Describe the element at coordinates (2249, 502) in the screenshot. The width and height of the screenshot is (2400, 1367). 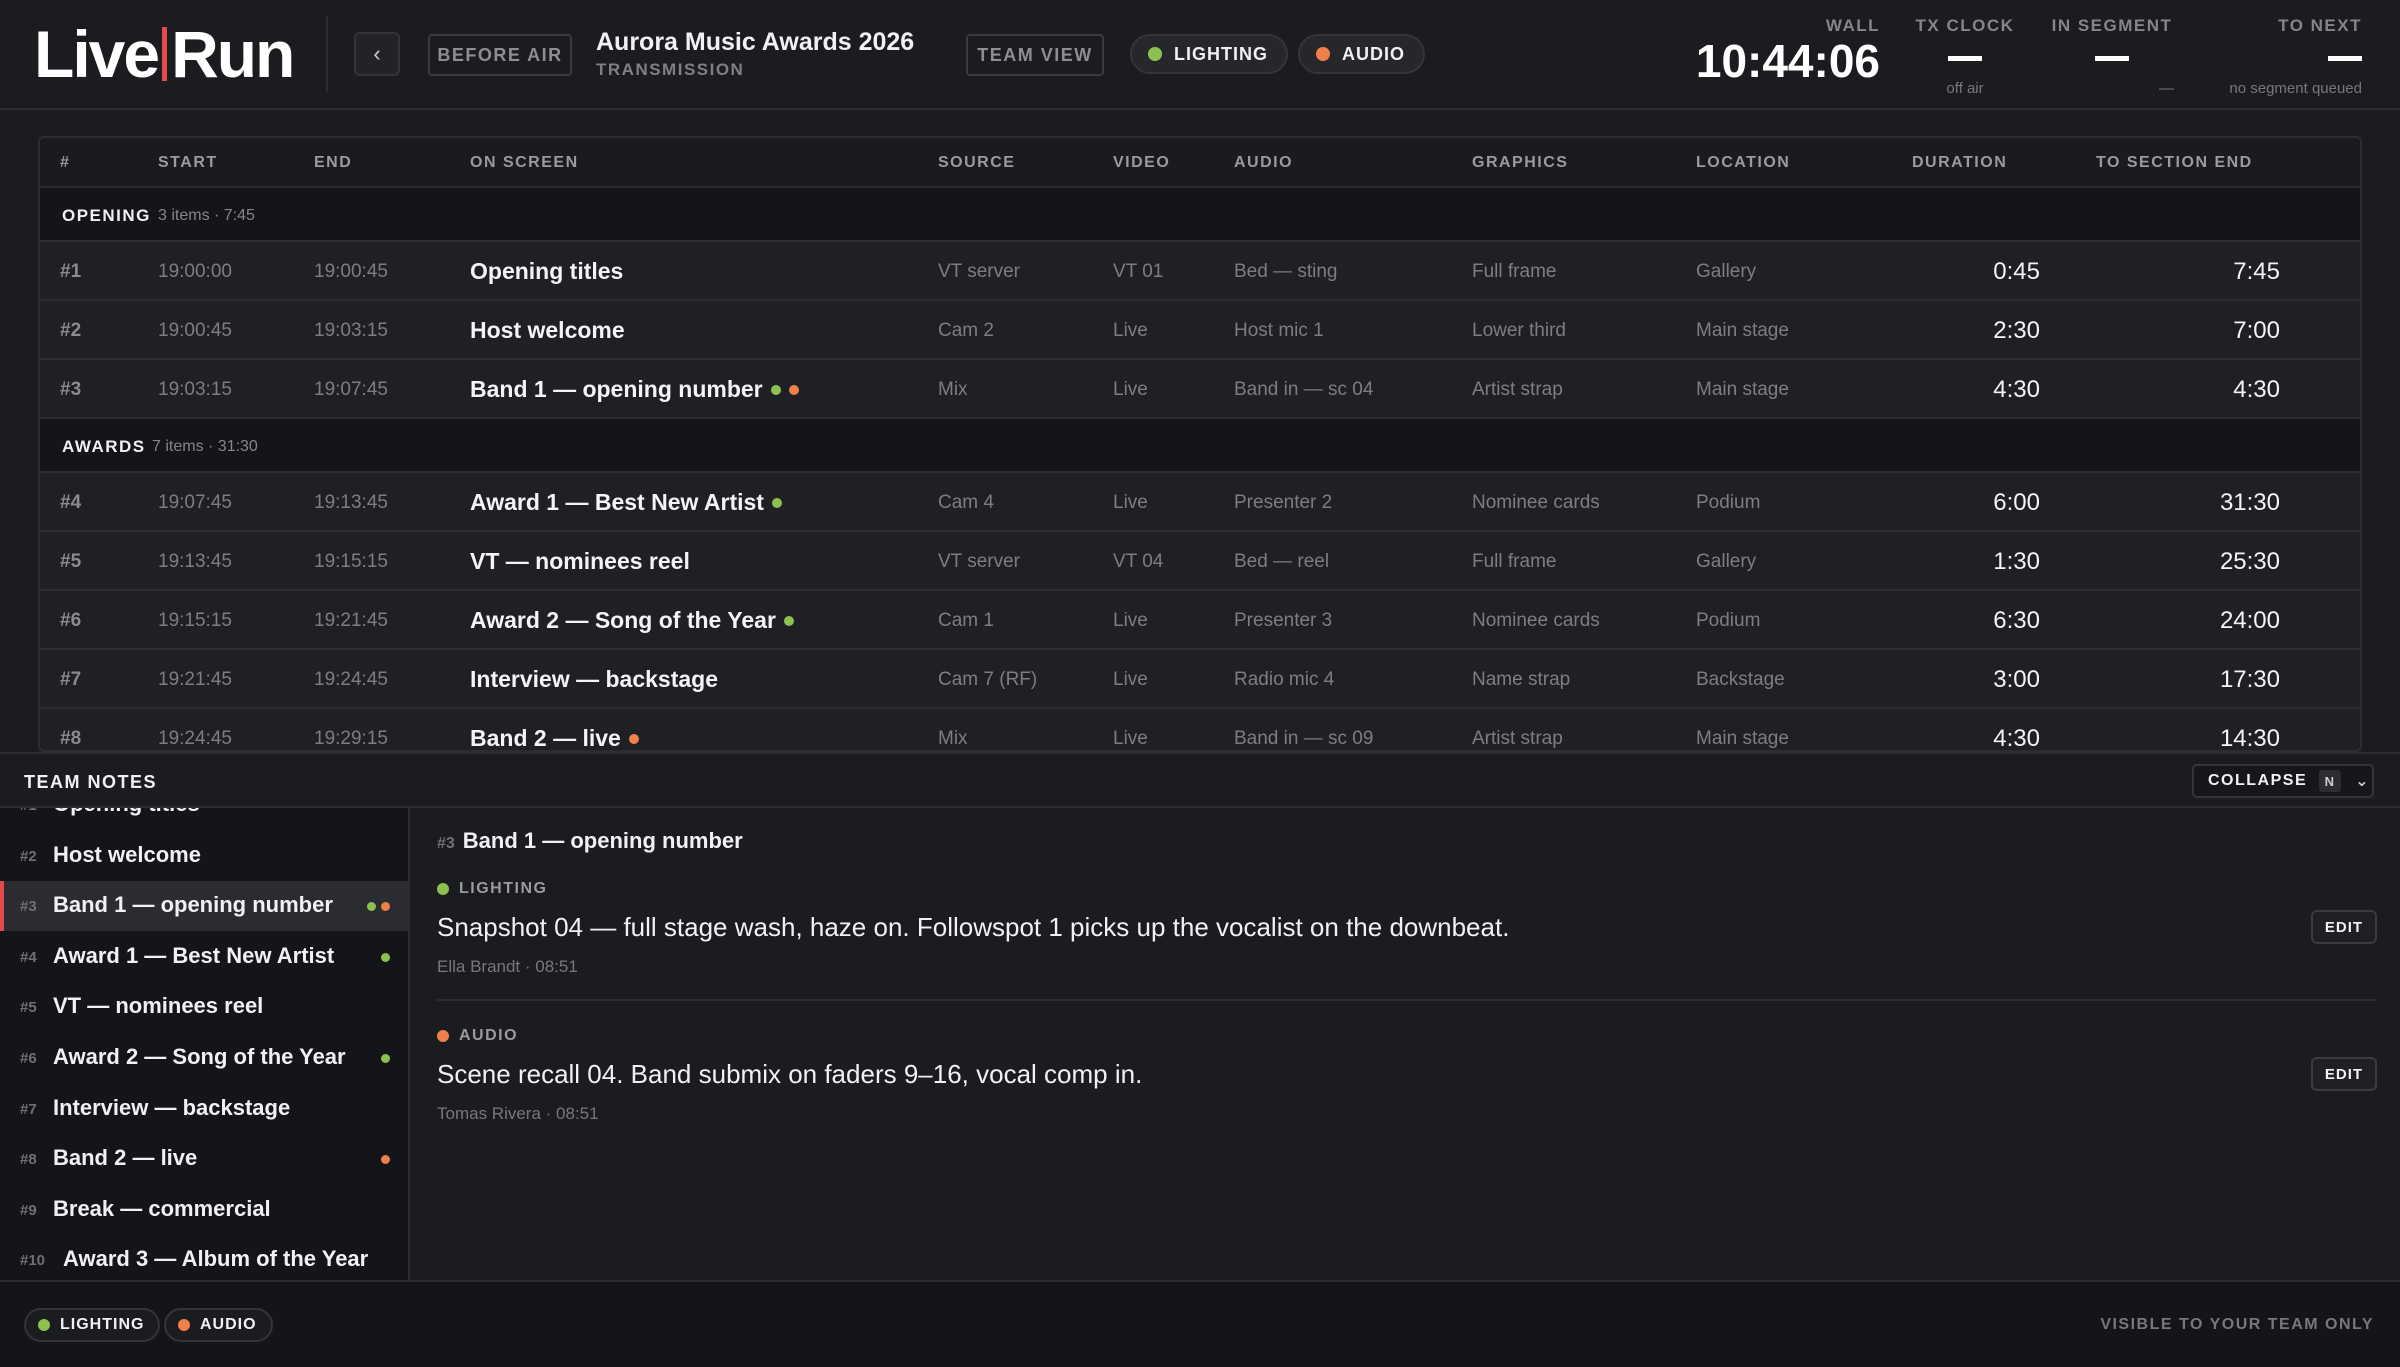
I see `item-to-section-end: 31:30` at that location.